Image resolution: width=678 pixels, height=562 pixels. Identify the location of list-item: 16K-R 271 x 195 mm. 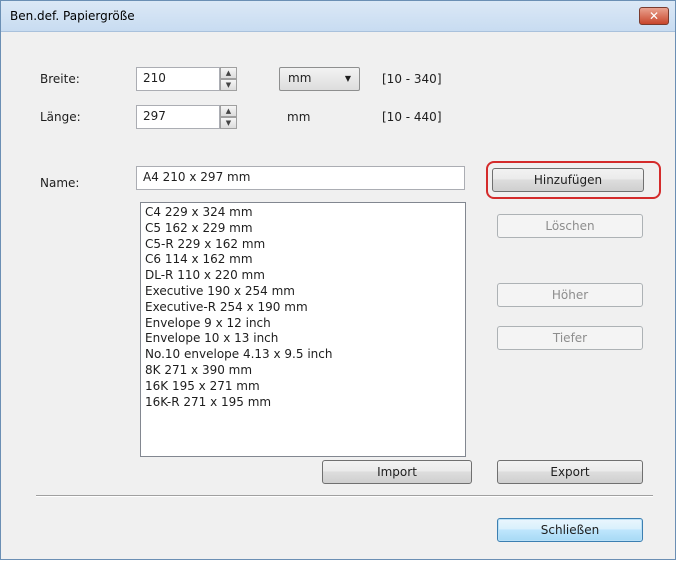
(303, 403).